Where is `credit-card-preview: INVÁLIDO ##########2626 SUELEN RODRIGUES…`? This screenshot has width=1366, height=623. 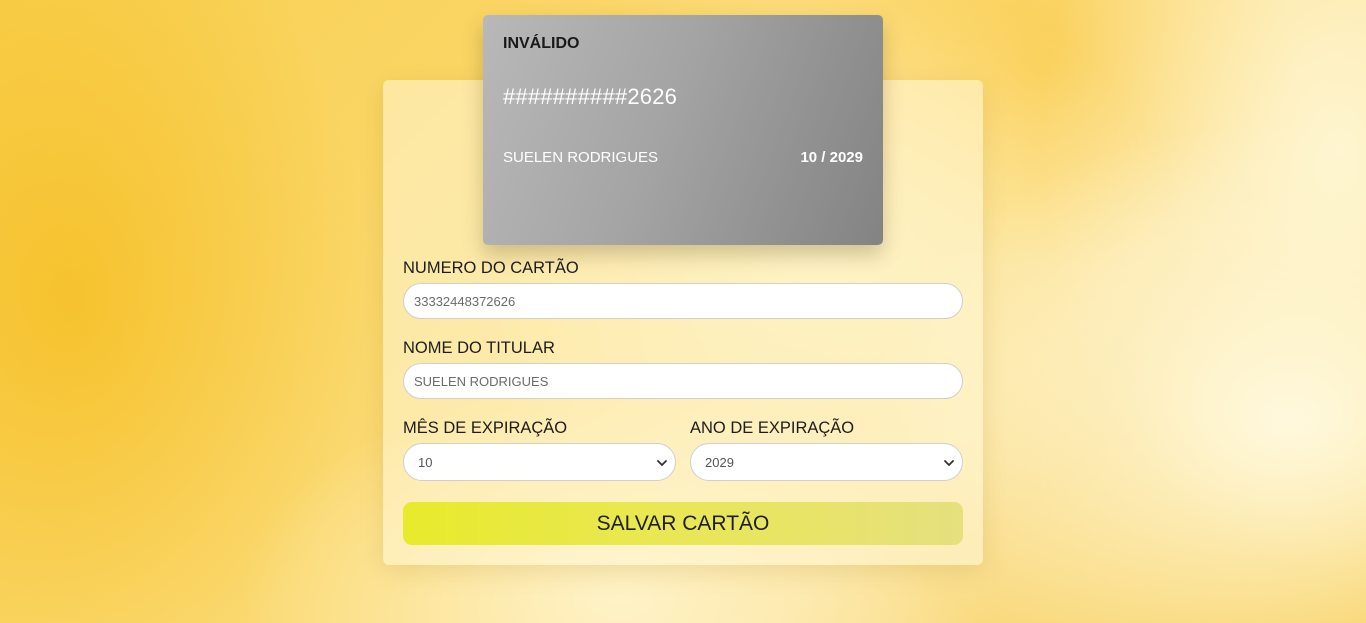
credit-card-preview: INVÁLIDO ##########2626 SUELEN RODRIGUES… is located at coordinates (683, 130).